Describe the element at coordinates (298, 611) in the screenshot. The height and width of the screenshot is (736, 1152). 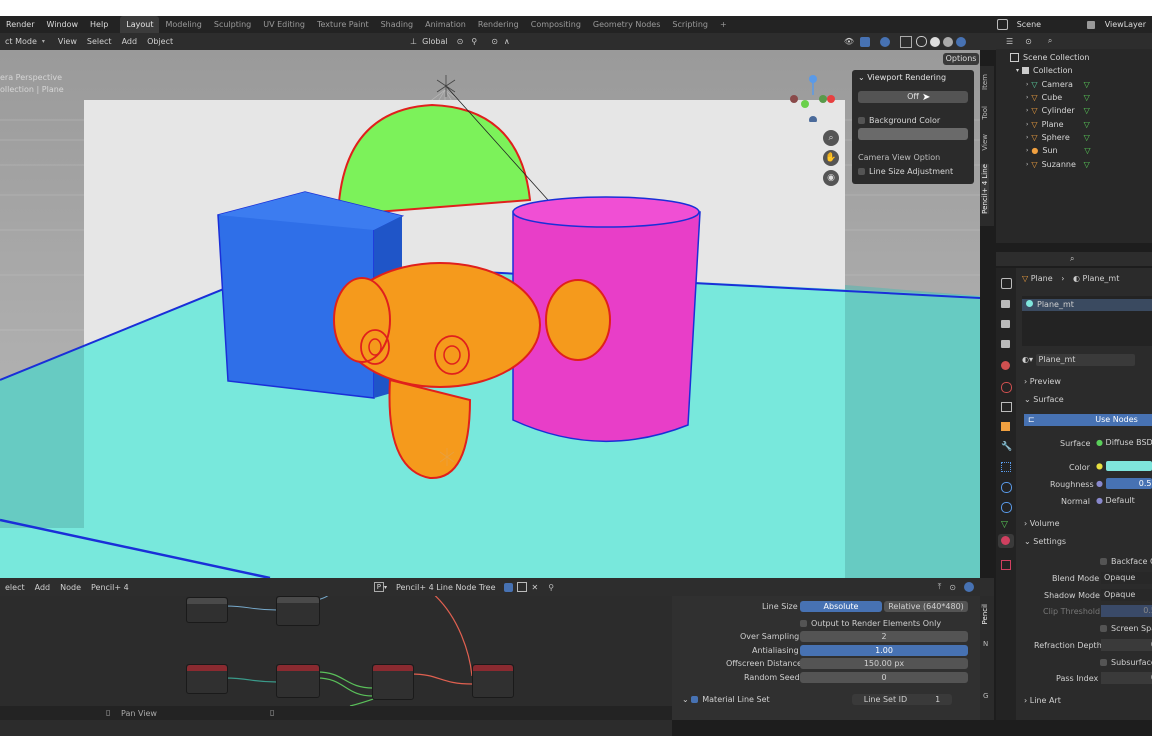
I see `node-brush-settings` at that location.